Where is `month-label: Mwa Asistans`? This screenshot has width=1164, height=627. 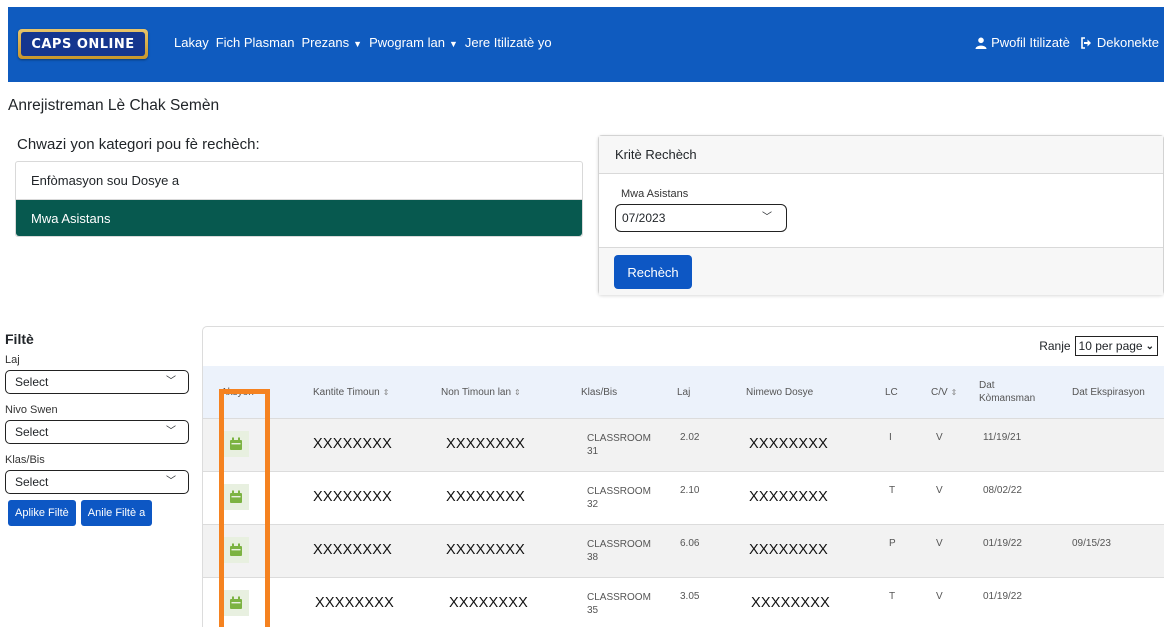
month-label: Mwa Asistans is located at coordinates (655, 194).